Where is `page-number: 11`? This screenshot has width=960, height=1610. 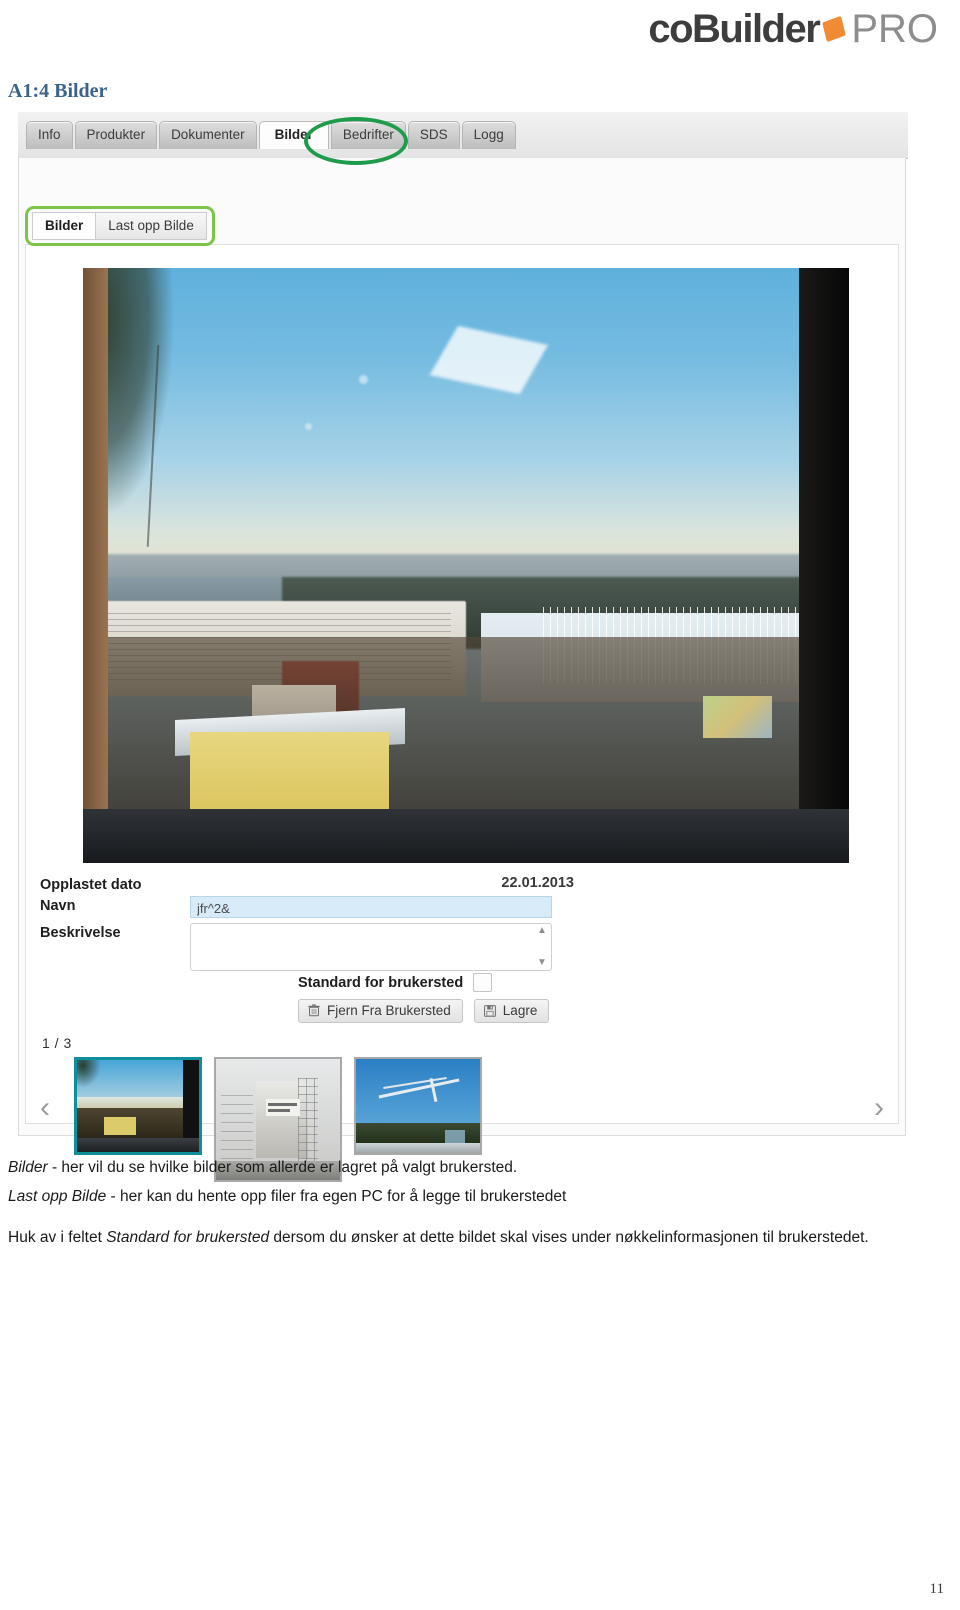
page-number: 11 is located at coordinates (936, 1589).